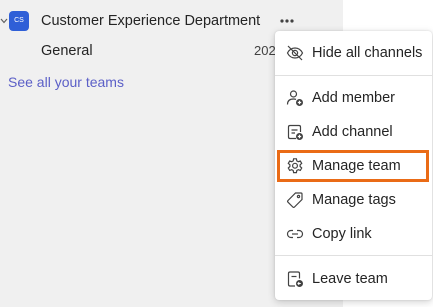 The image size is (433, 307). Describe the element at coordinates (295, 132) in the screenshot. I see `channel-add-icon` at that location.